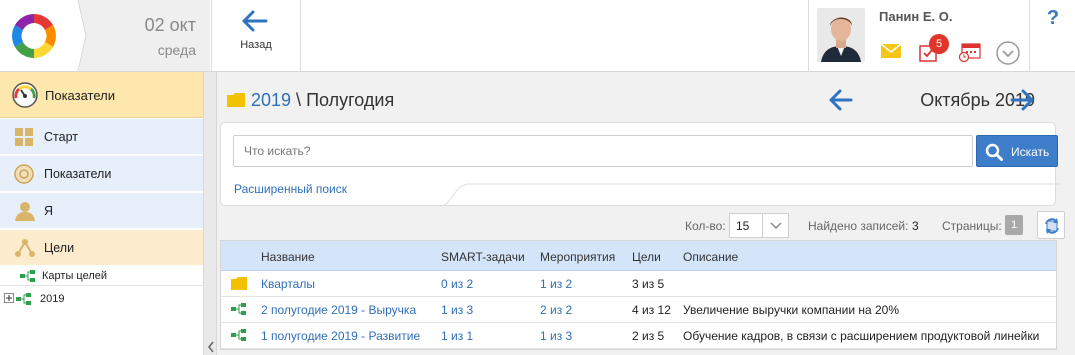 The height and width of the screenshot is (355, 1075). Describe the element at coordinates (457, 336) in the screenshot. I see `cell-smart: 1 из 1` at that location.